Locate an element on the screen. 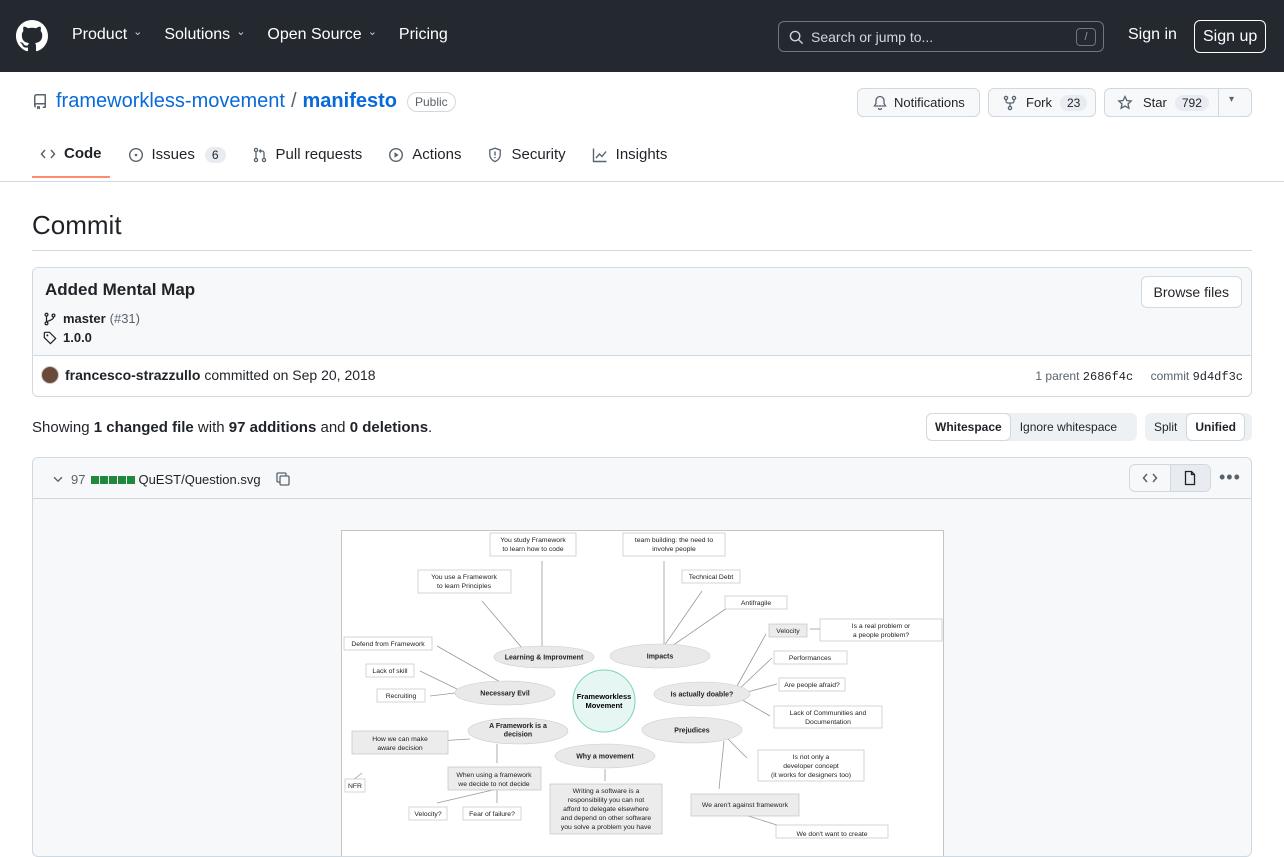  star-icon is located at coordinates (1125, 101).